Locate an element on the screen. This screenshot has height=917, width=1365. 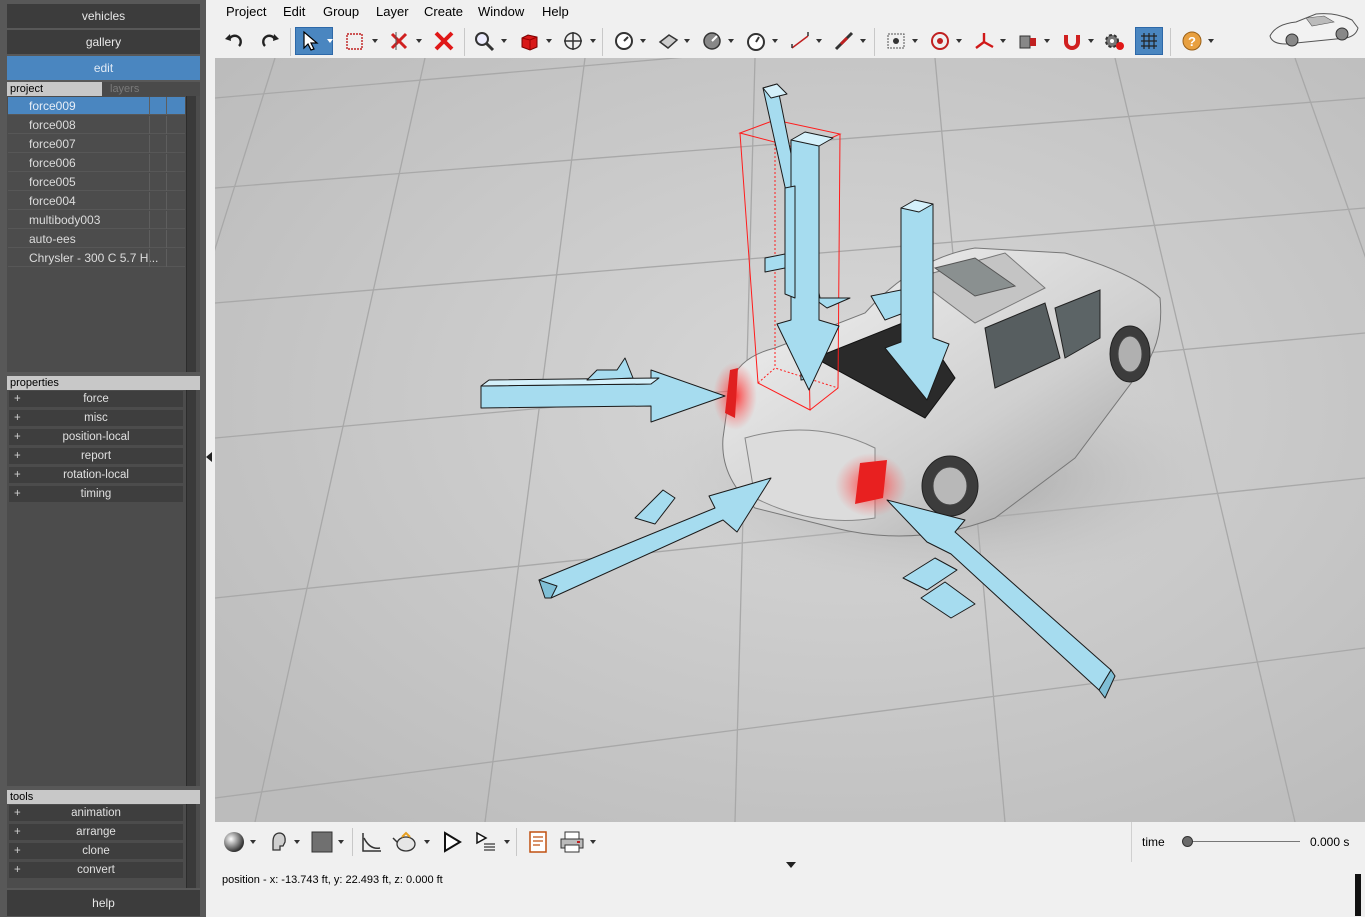
axes-icon is located at coordinates (984, 41).